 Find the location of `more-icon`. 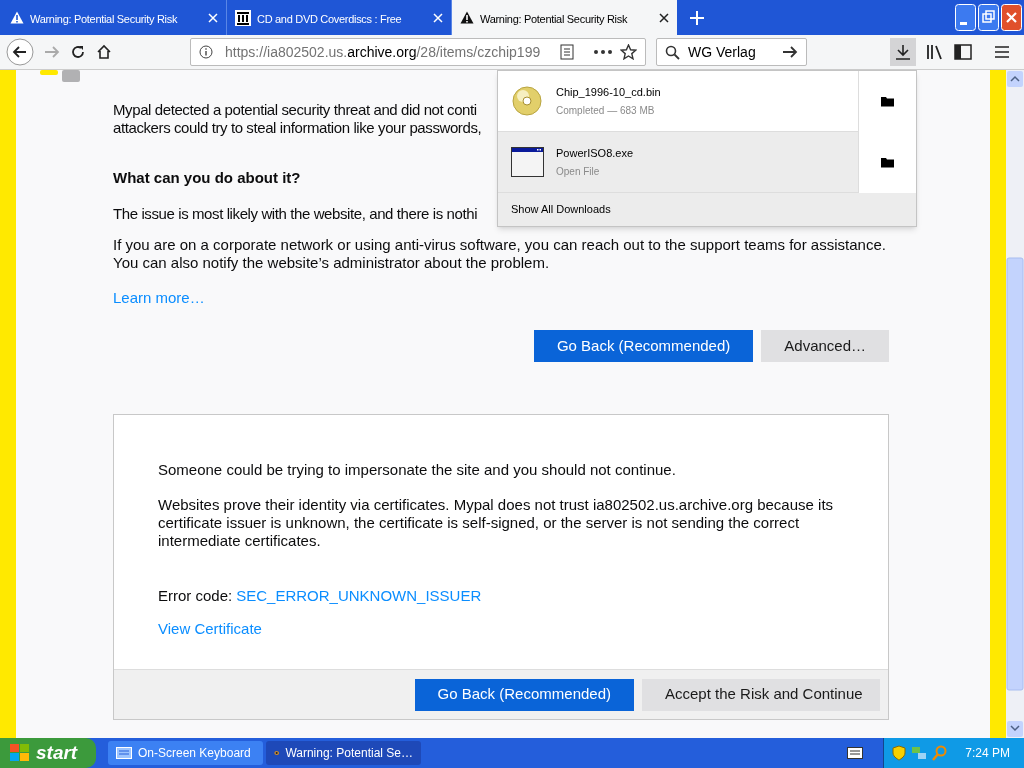

more-icon is located at coordinates (603, 52).